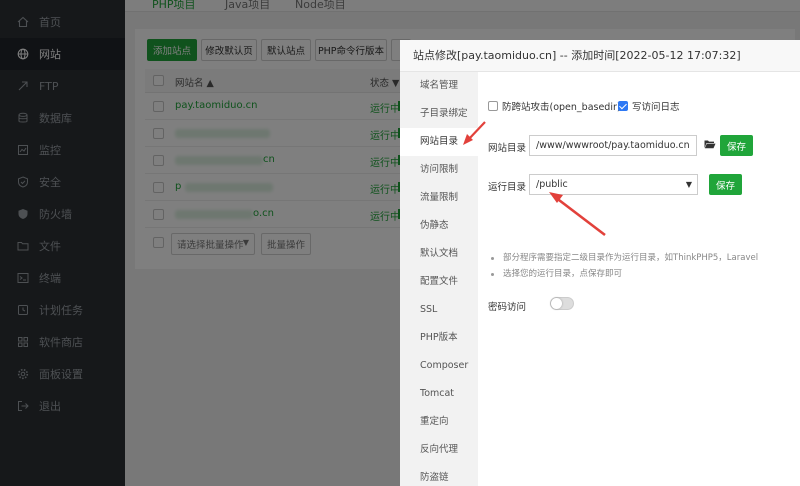  What do you see at coordinates (736, 145) in the screenshot?
I see `site-dir-save-button: 保存` at bounding box center [736, 145].